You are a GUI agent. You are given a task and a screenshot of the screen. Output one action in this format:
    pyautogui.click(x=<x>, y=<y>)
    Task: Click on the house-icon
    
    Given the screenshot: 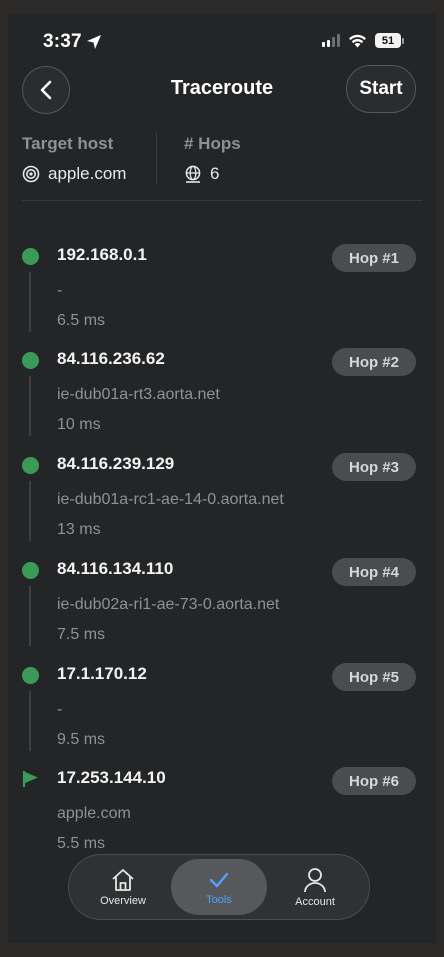 What is the action you would take?
    pyautogui.click(x=123, y=879)
    